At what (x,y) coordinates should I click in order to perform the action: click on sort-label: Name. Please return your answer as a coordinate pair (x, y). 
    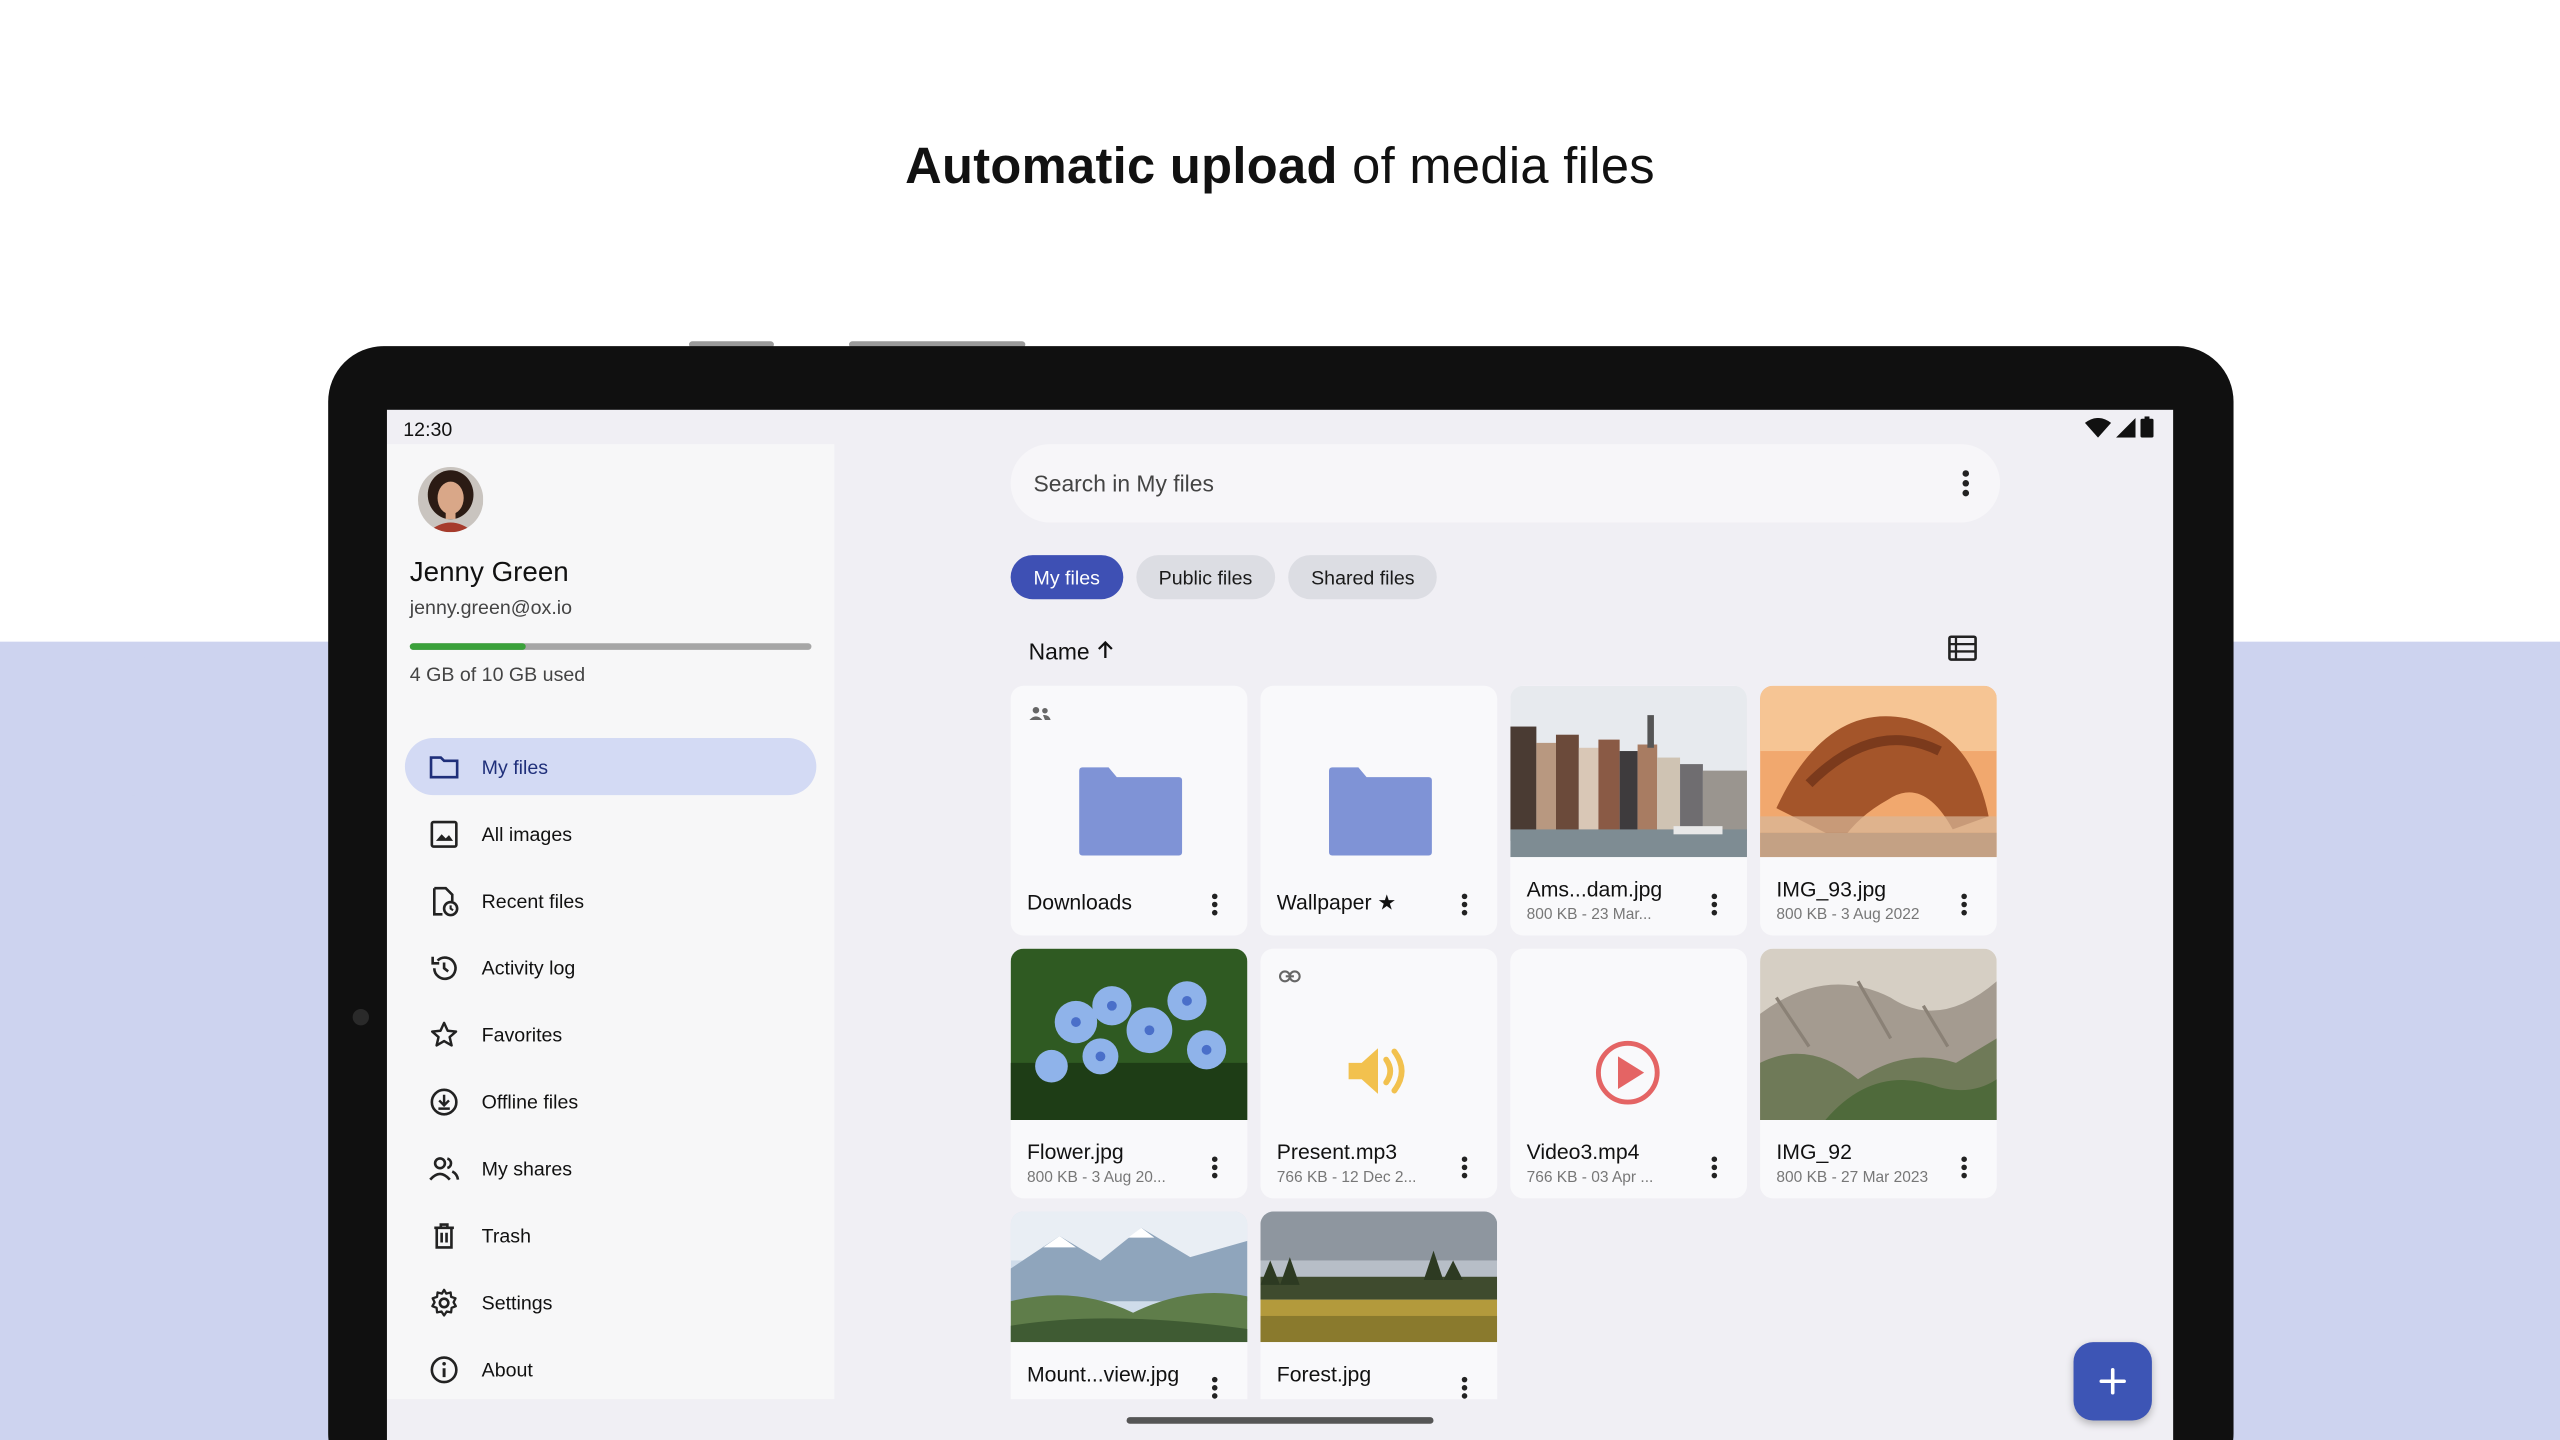
    Looking at the image, I should click on (1059, 651).